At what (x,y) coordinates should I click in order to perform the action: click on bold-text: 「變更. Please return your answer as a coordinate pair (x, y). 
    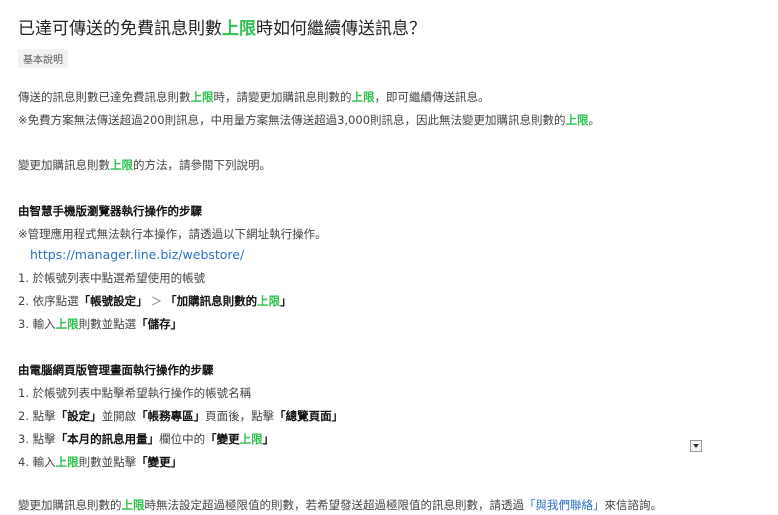
    Looking at the image, I should click on (222, 439).